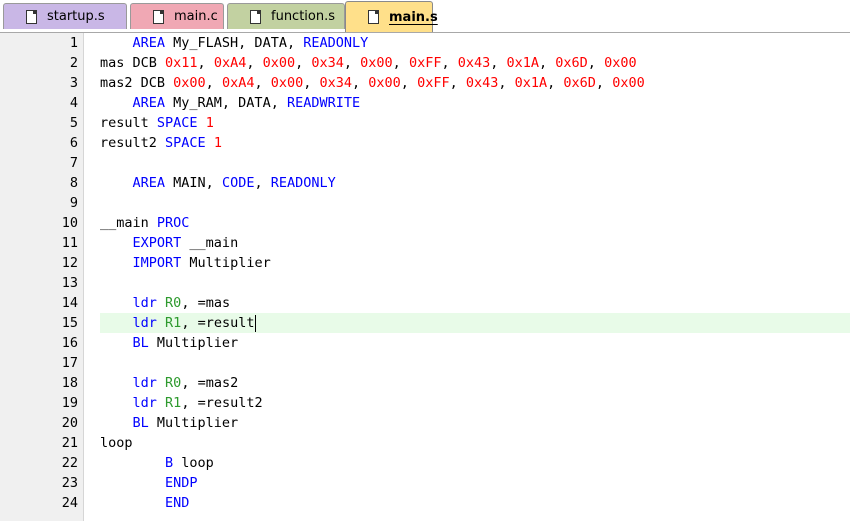  Describe the element at coordinates (425, 423) in the screenshot. I see `code-line: 20 BL Multiplier` at that location.